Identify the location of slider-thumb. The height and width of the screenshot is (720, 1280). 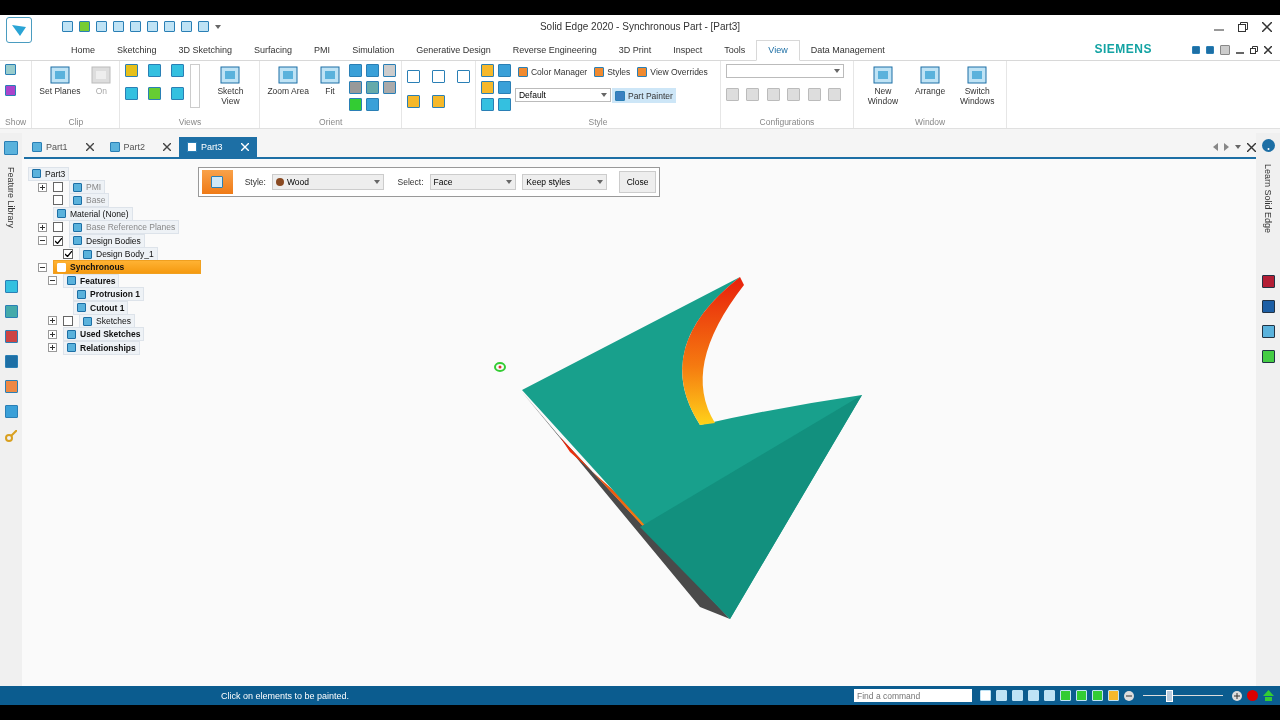
(1170, 695).